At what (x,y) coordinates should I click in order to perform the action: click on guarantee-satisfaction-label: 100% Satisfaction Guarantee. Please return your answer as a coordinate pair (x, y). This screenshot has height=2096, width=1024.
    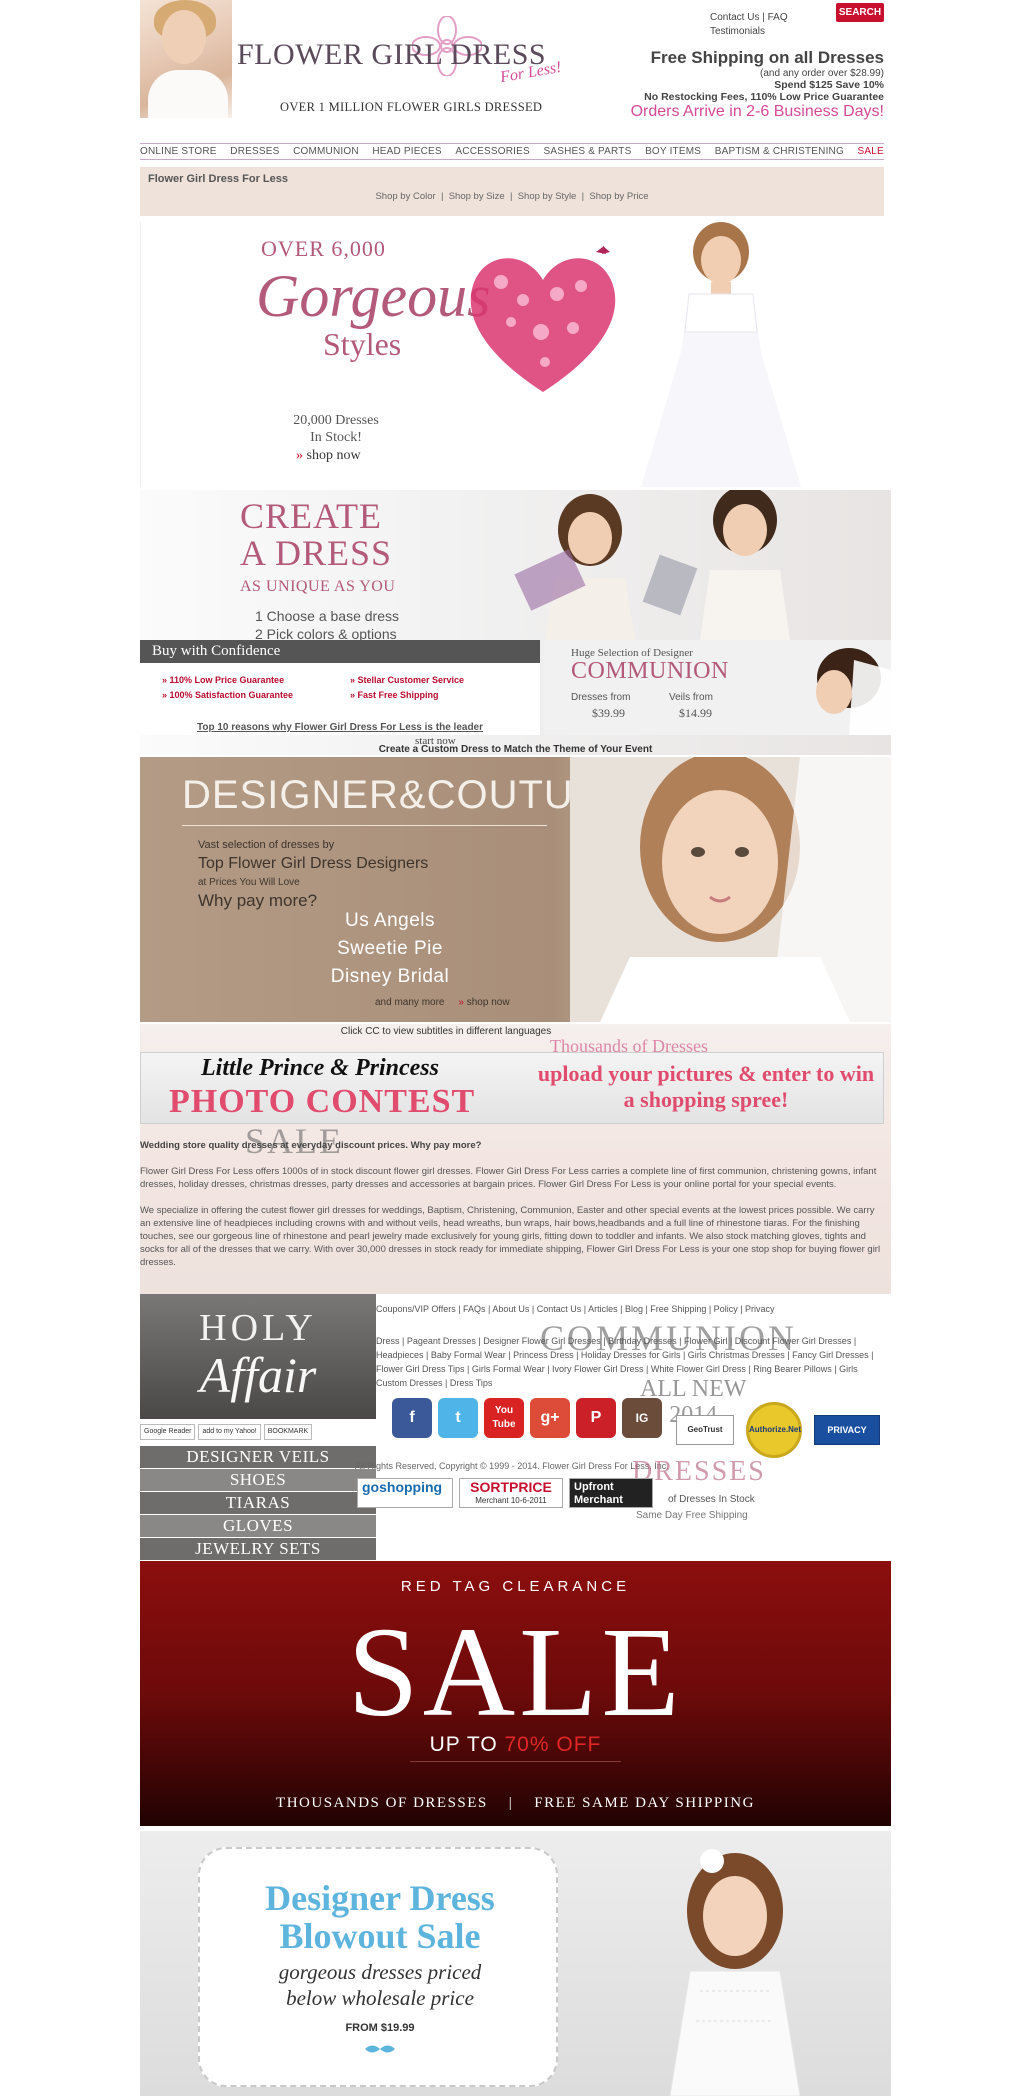
    Looking at the image, I should click on (231, 695).